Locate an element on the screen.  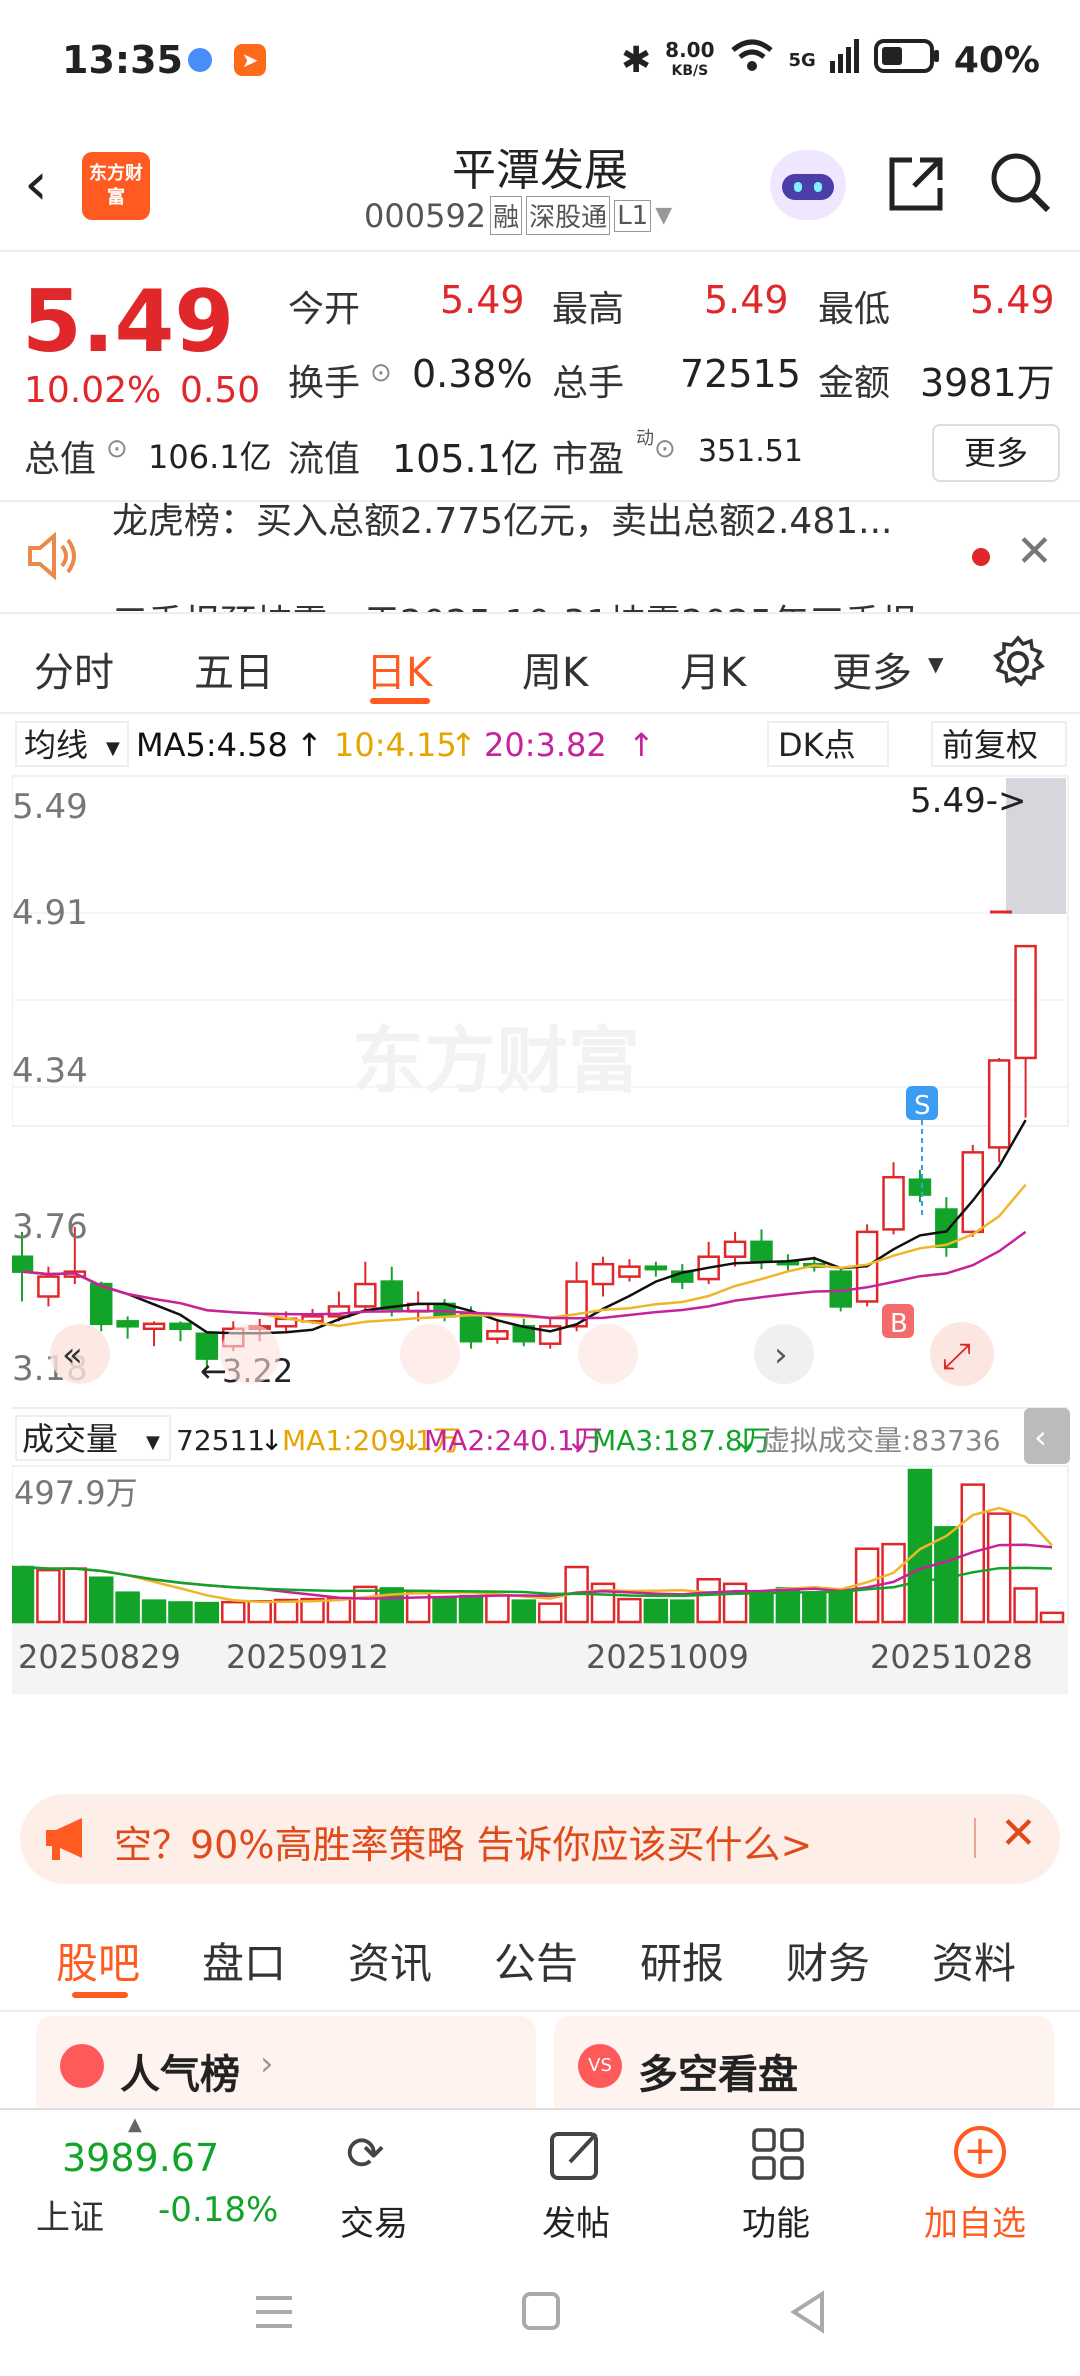
zoom-out-button is located at coordinates (250, 1354).